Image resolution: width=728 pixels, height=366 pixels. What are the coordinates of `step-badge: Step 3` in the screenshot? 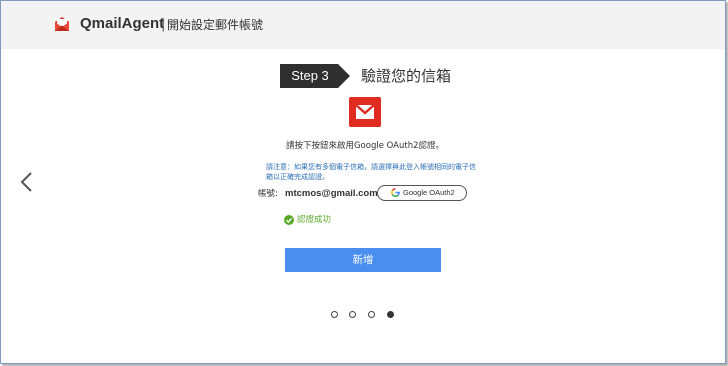 It's located at (315, 76).